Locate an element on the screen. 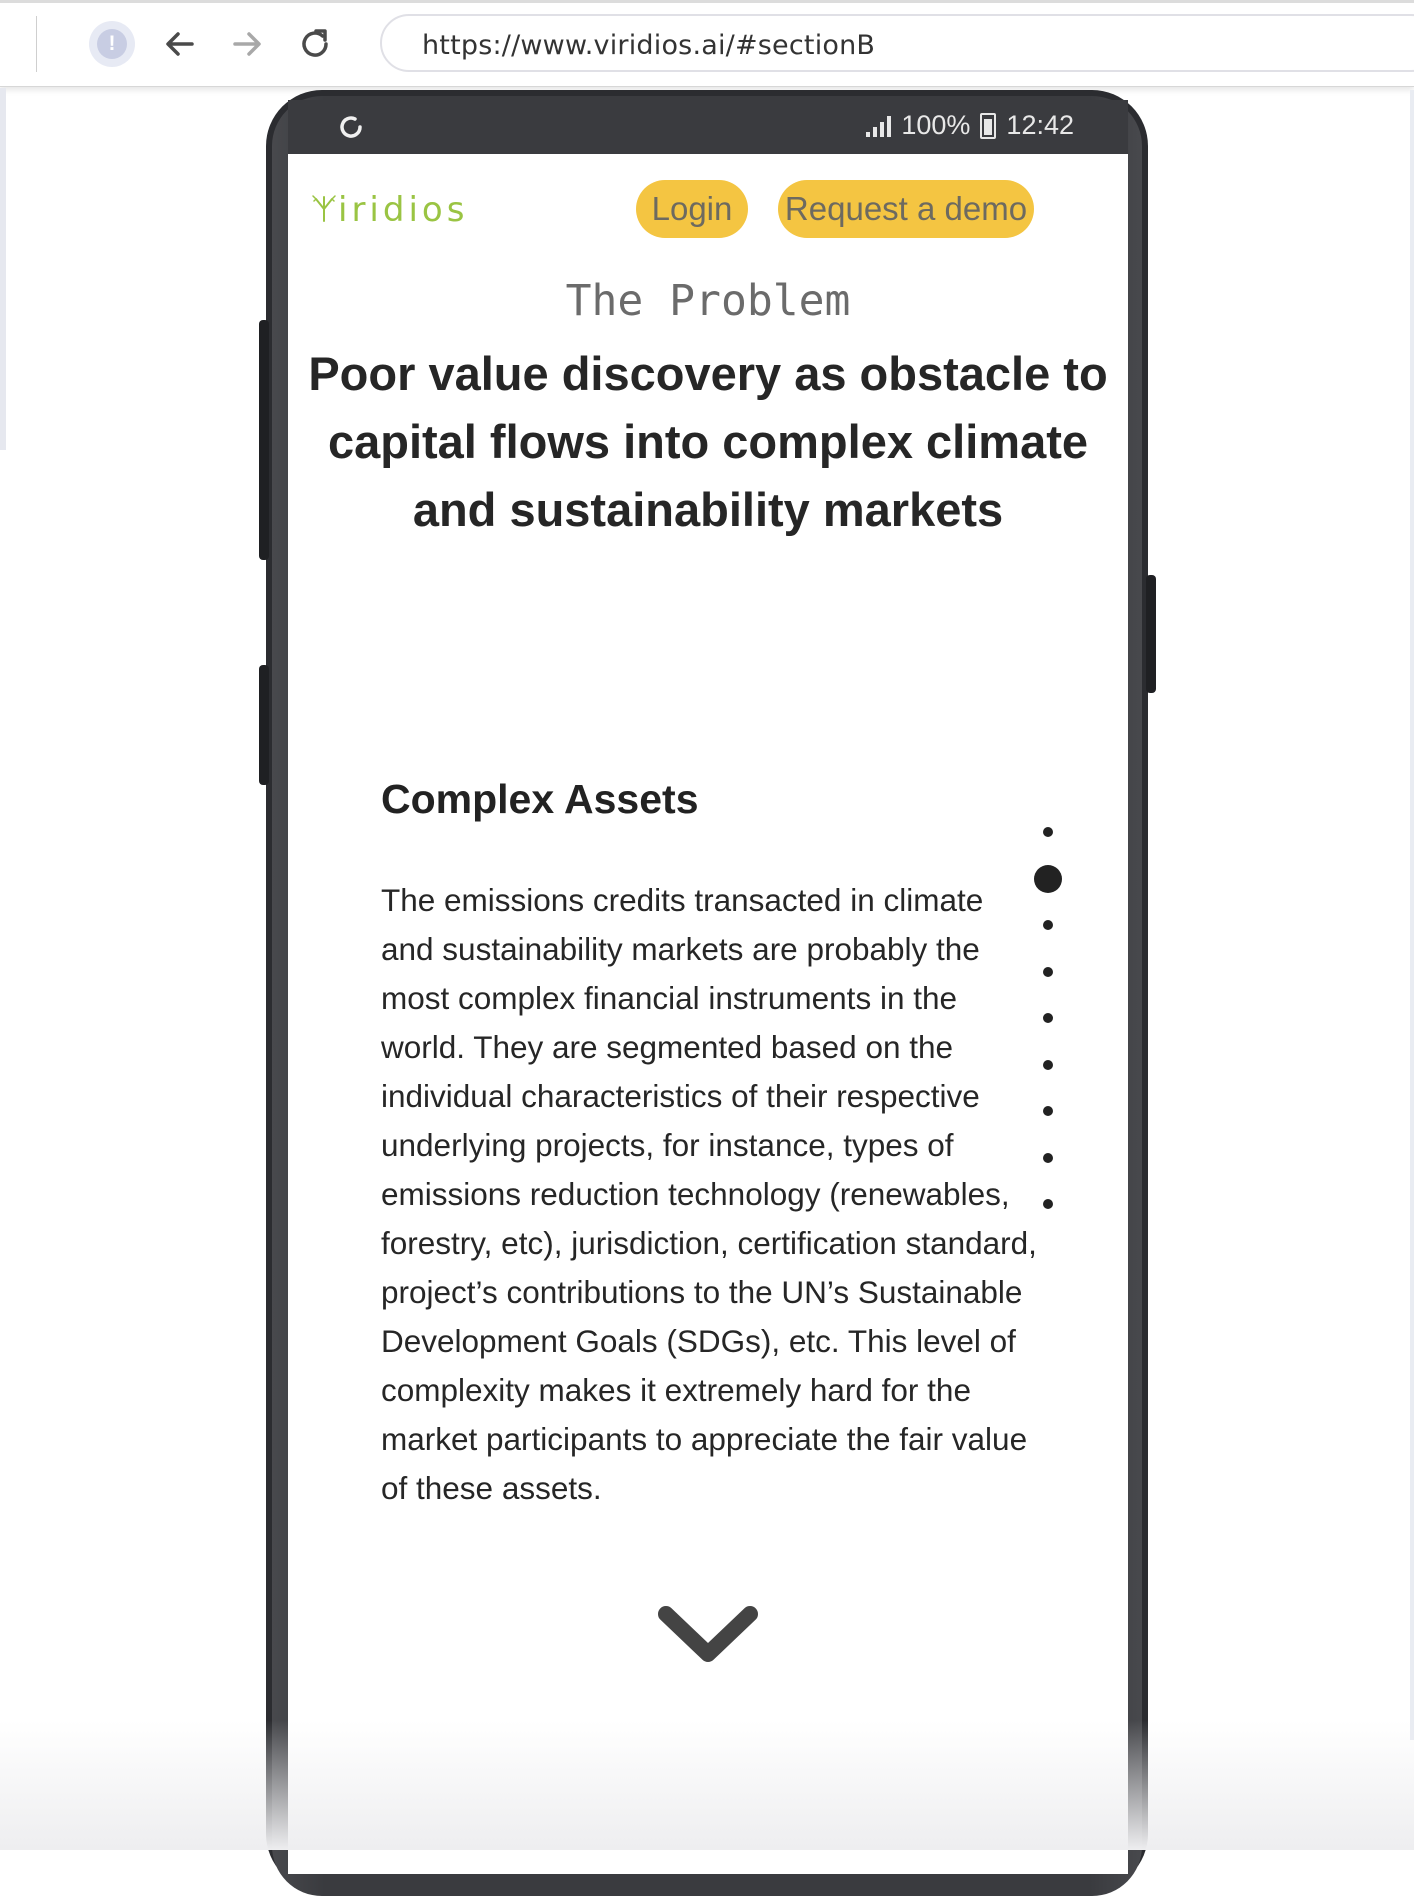 Image resolution: width=1414 pixels, height=1896 pixels. toolbar-divider is located at coordinates (36, 44).